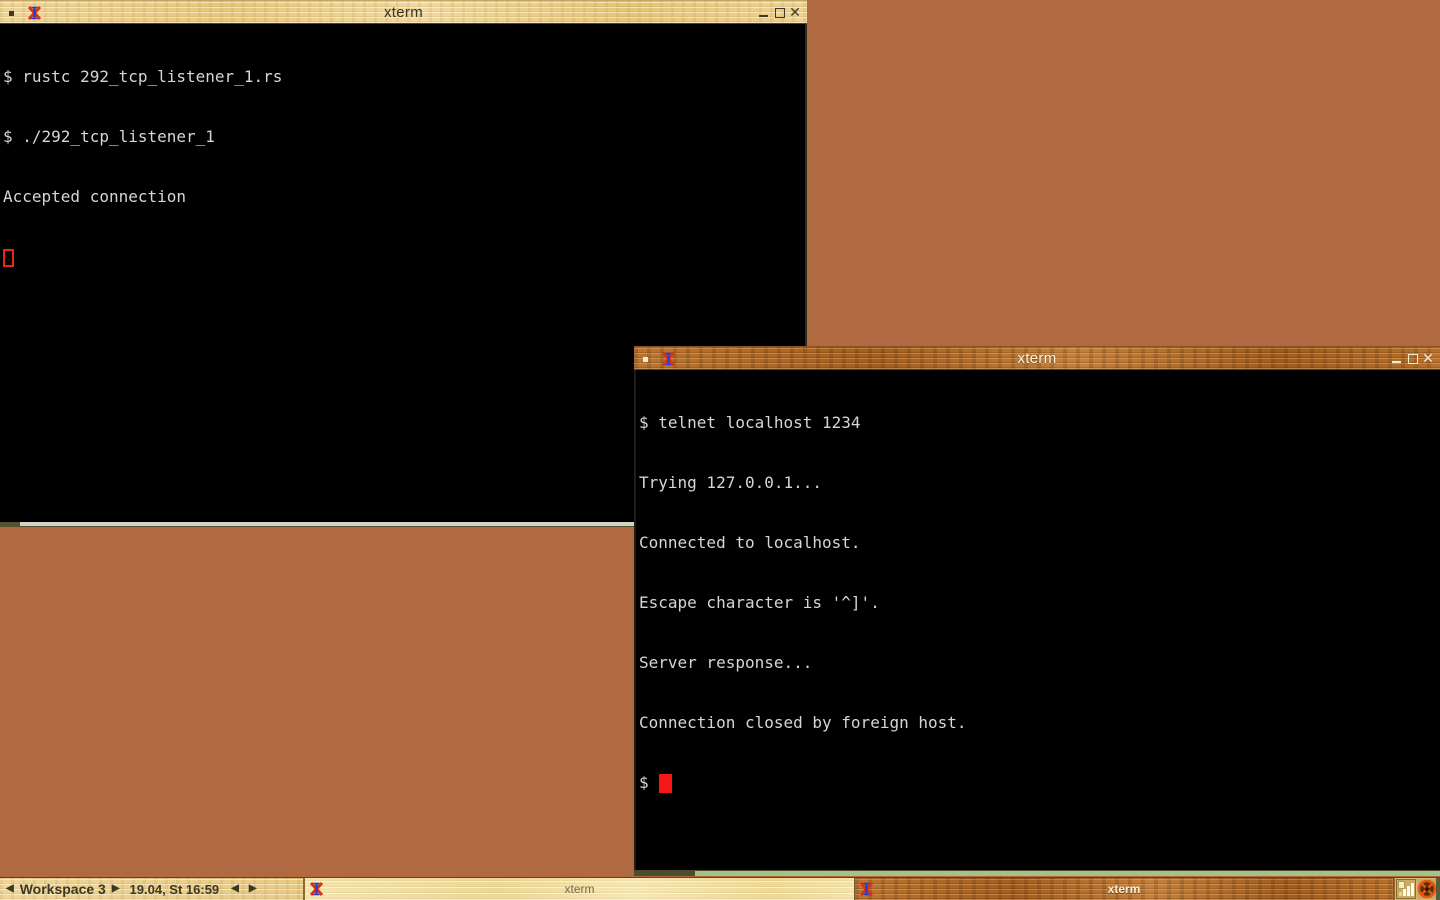 The image size is (1440, 900). I want to click on workspace-label: Workspace 3, so click(62, 889).